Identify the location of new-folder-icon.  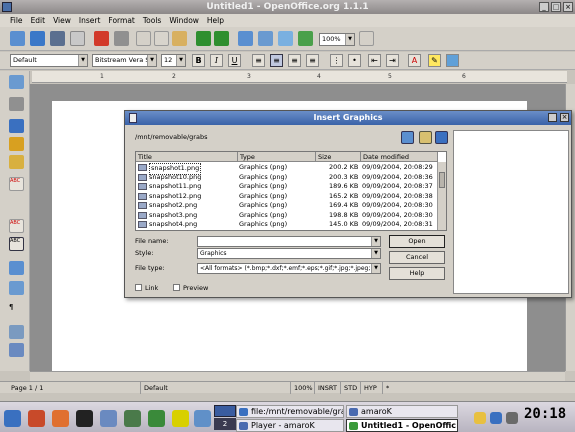
(425, 137).